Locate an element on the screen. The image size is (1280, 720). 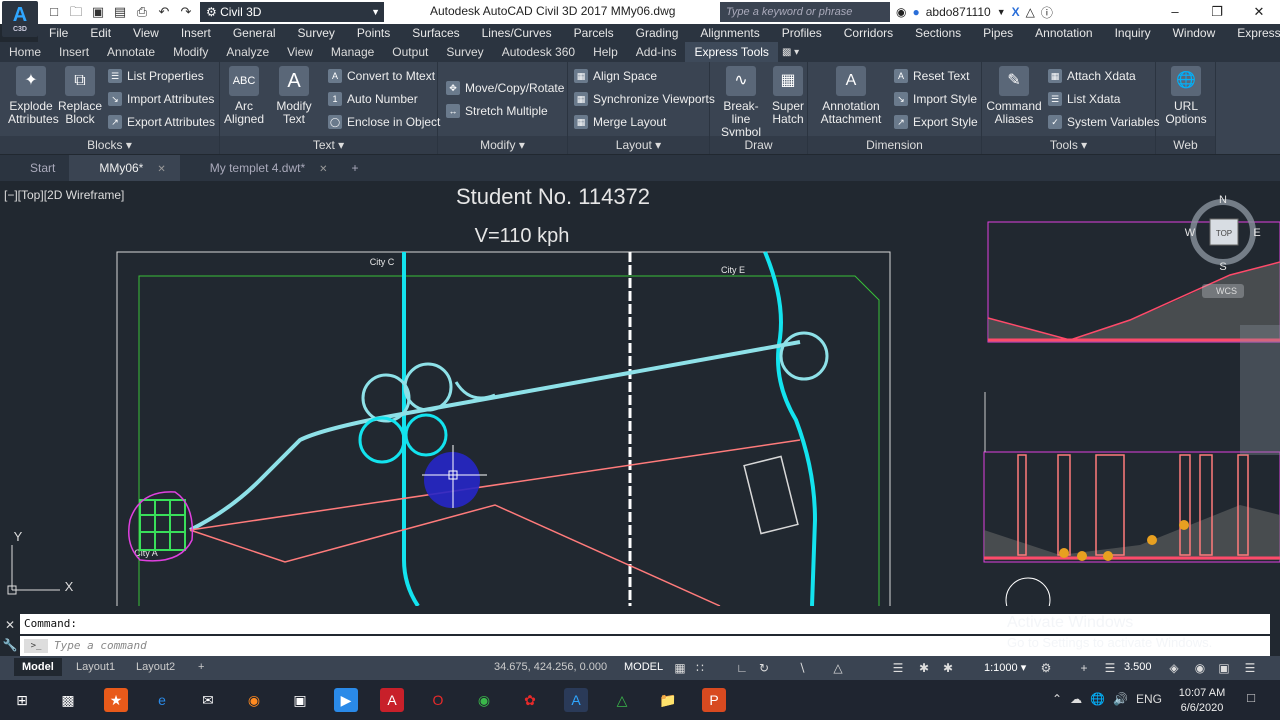
cloud-icon: ☁ is located at coordinates (1076, 699).